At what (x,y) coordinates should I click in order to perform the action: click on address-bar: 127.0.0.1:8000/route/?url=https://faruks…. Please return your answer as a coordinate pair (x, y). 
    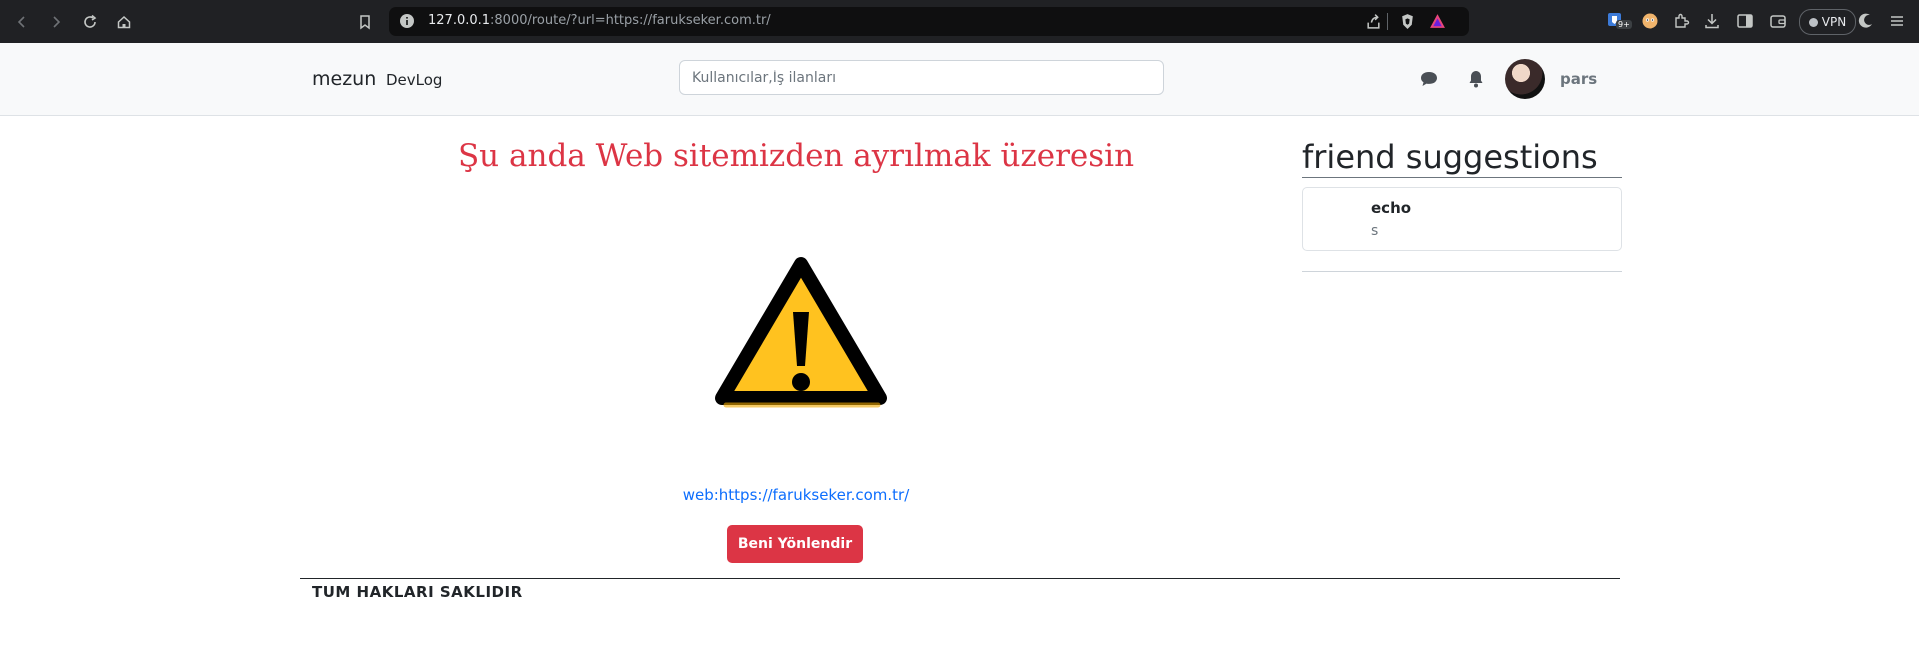
    Looking at the image, I should click on (929, 21).